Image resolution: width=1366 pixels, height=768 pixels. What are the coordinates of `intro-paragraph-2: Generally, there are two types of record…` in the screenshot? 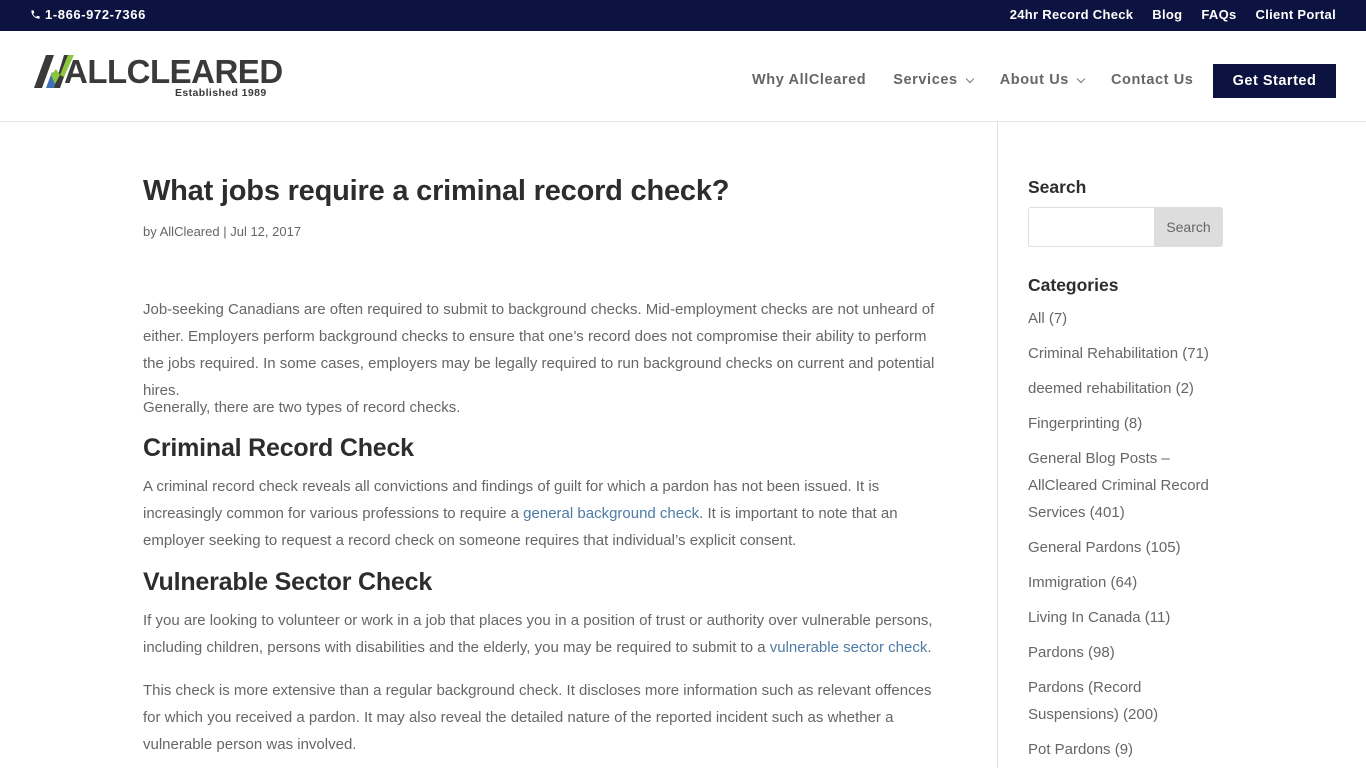 It's located at (302, 407).